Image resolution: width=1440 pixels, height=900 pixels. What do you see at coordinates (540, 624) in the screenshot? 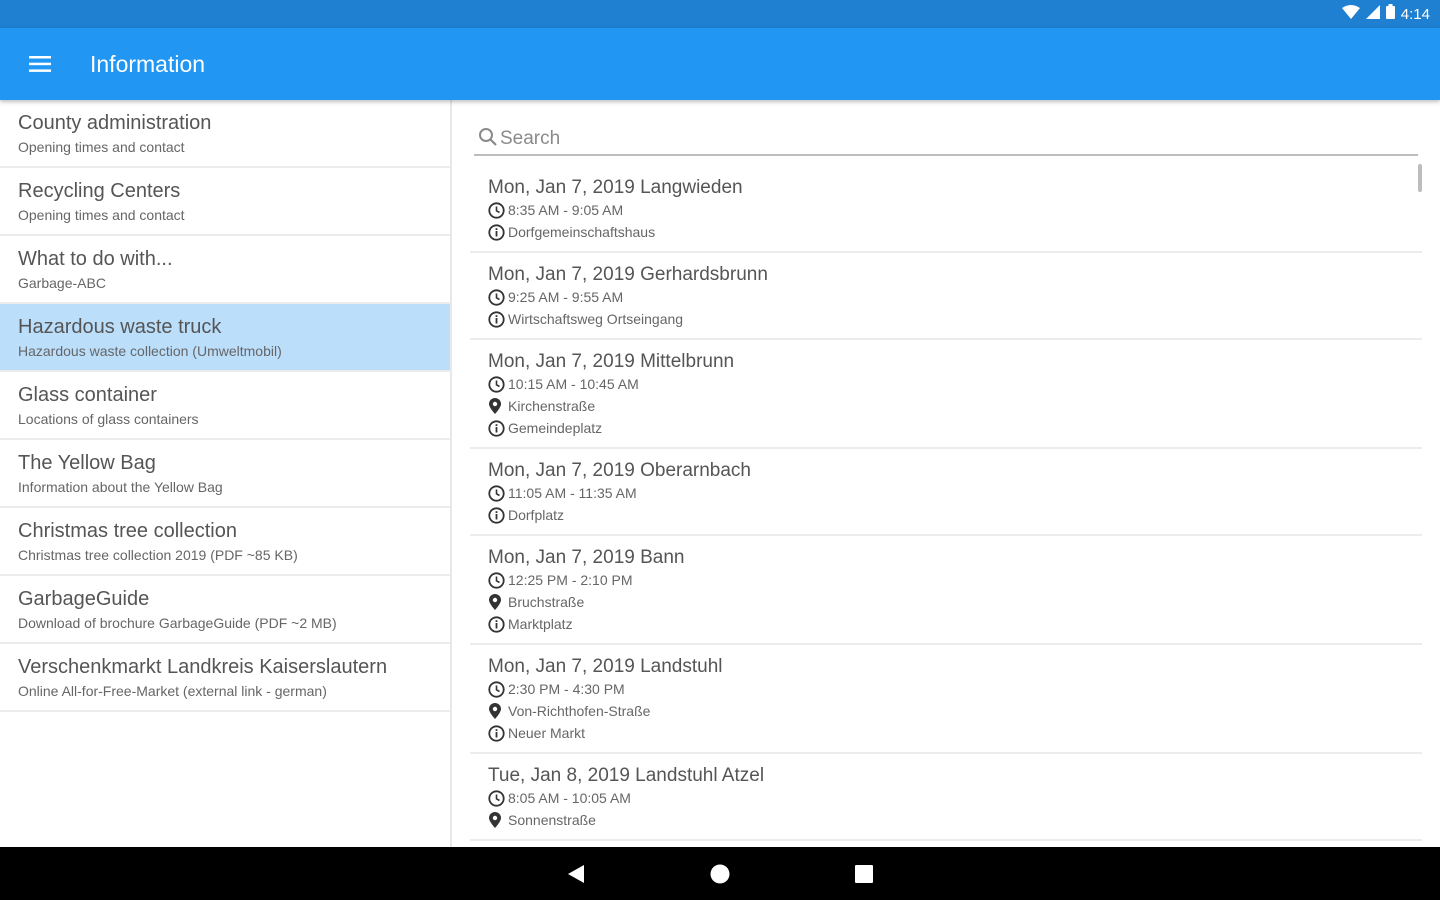
I see `event-place-text: Marktplatz` at bounding box center [540, 624].